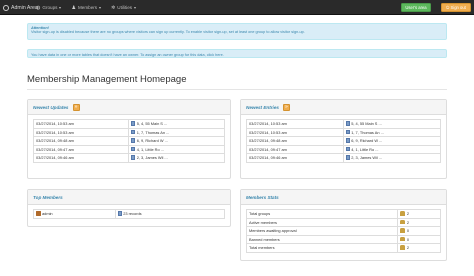 Image resolution: width=474 pixels, height=276 pixels. I want to click on menu-members-label: Members, so click(87, 7).